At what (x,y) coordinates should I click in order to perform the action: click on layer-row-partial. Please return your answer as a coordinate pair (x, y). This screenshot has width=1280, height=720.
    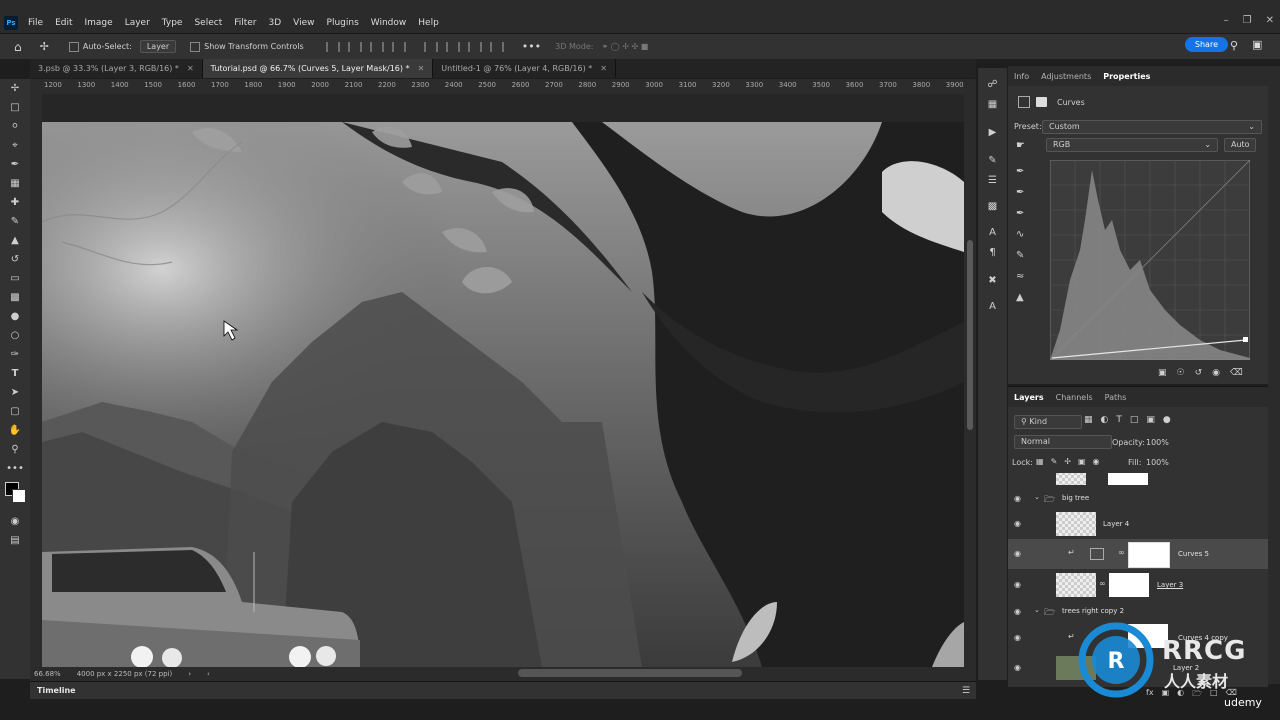
    Looking at the image, I should click on (1138, 479).